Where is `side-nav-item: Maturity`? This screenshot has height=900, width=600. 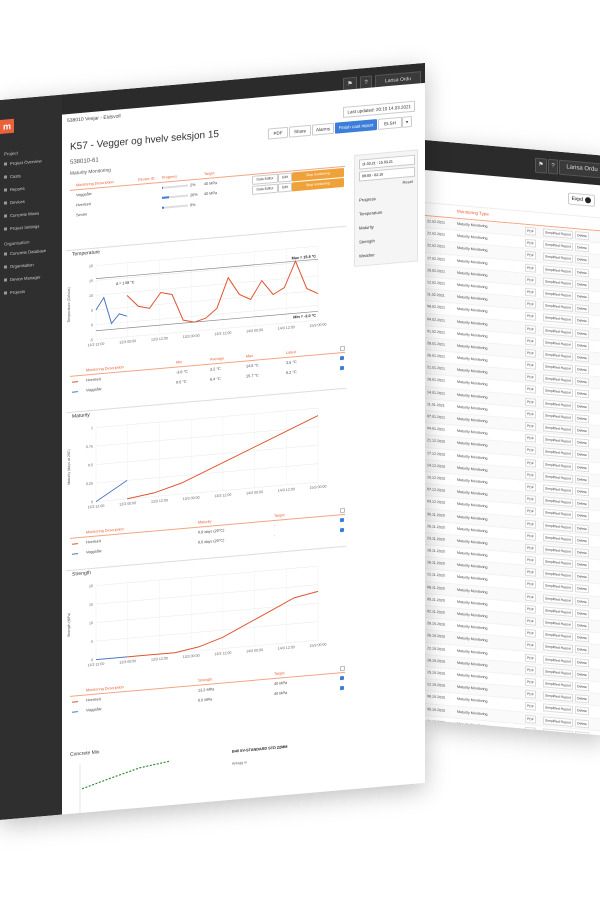
side-nav-item: Maturity is located at coordinates (366, 227).